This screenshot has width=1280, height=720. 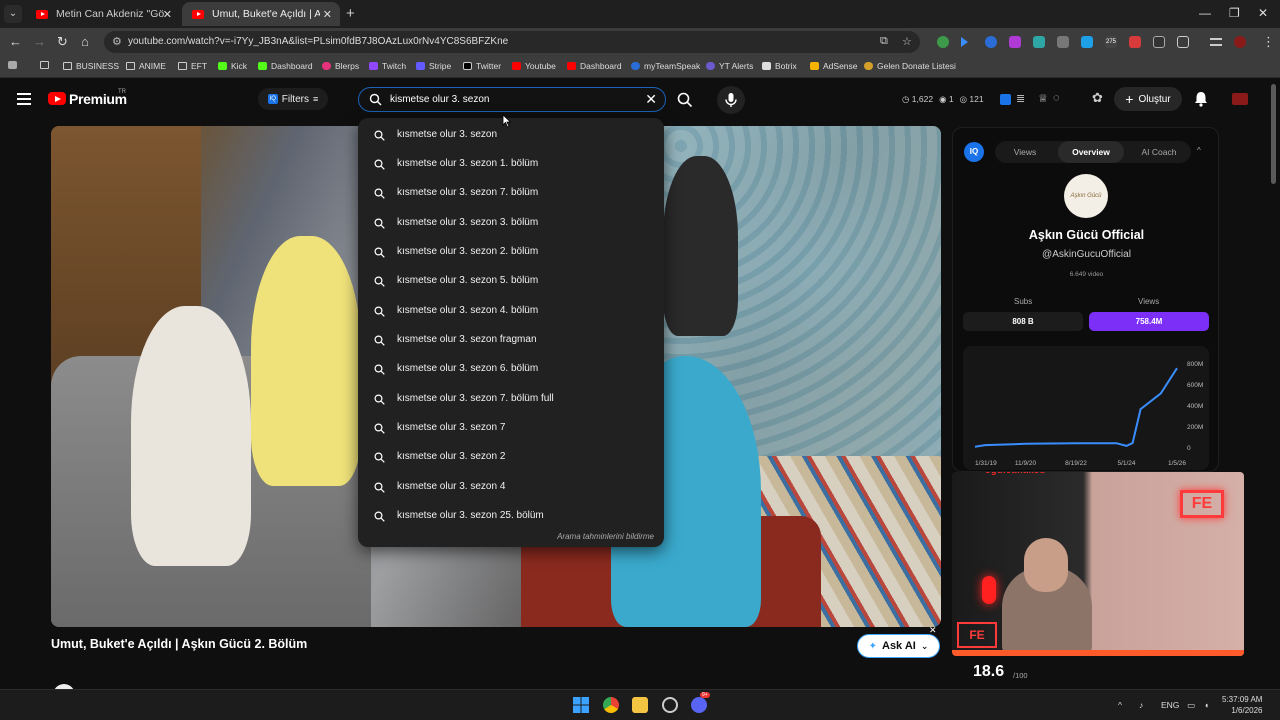 I want to click on windows-start-icon, so click(x=581, y=705).